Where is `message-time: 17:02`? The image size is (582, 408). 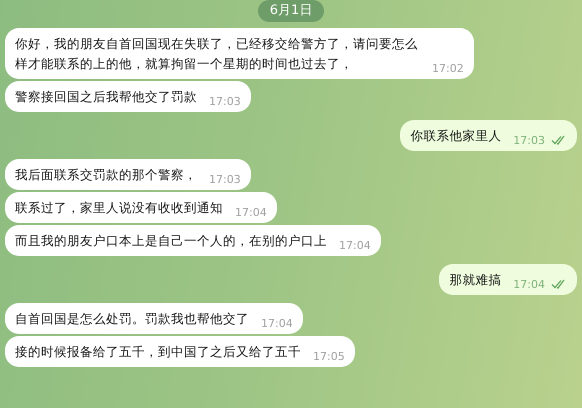
message-time: 17:02 is located at coordinates (448, 68).